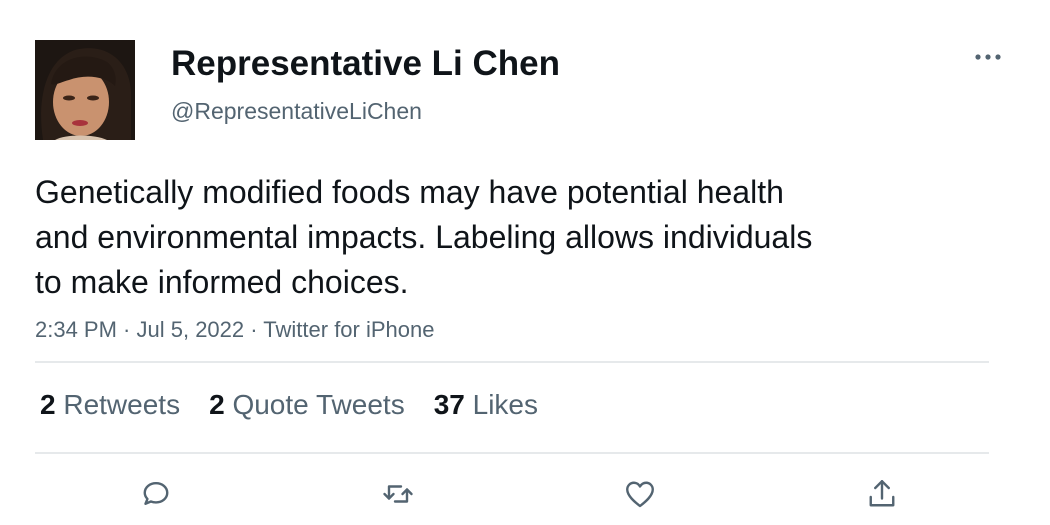  I want to click on avatar, so click(85, 90).